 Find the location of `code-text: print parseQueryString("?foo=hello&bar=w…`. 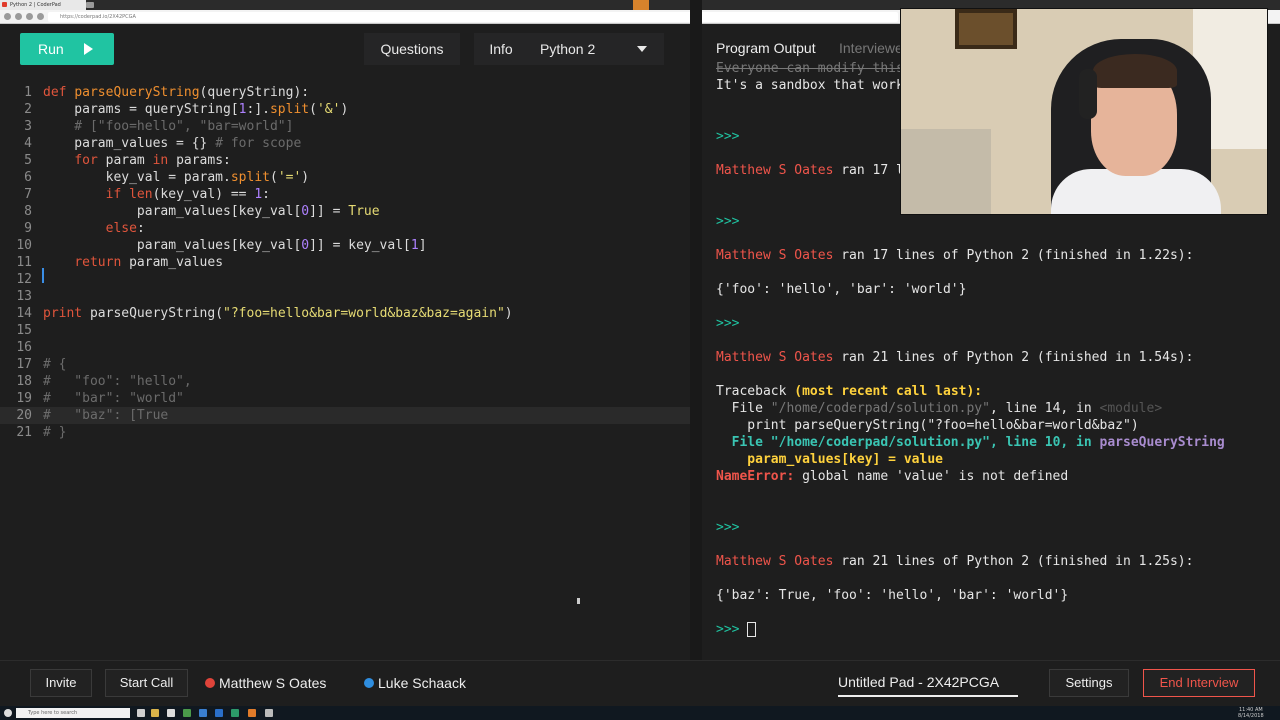

code-text: print parseQueryString("?foo=hello&bar=w… is located at coordinates (278, 313).